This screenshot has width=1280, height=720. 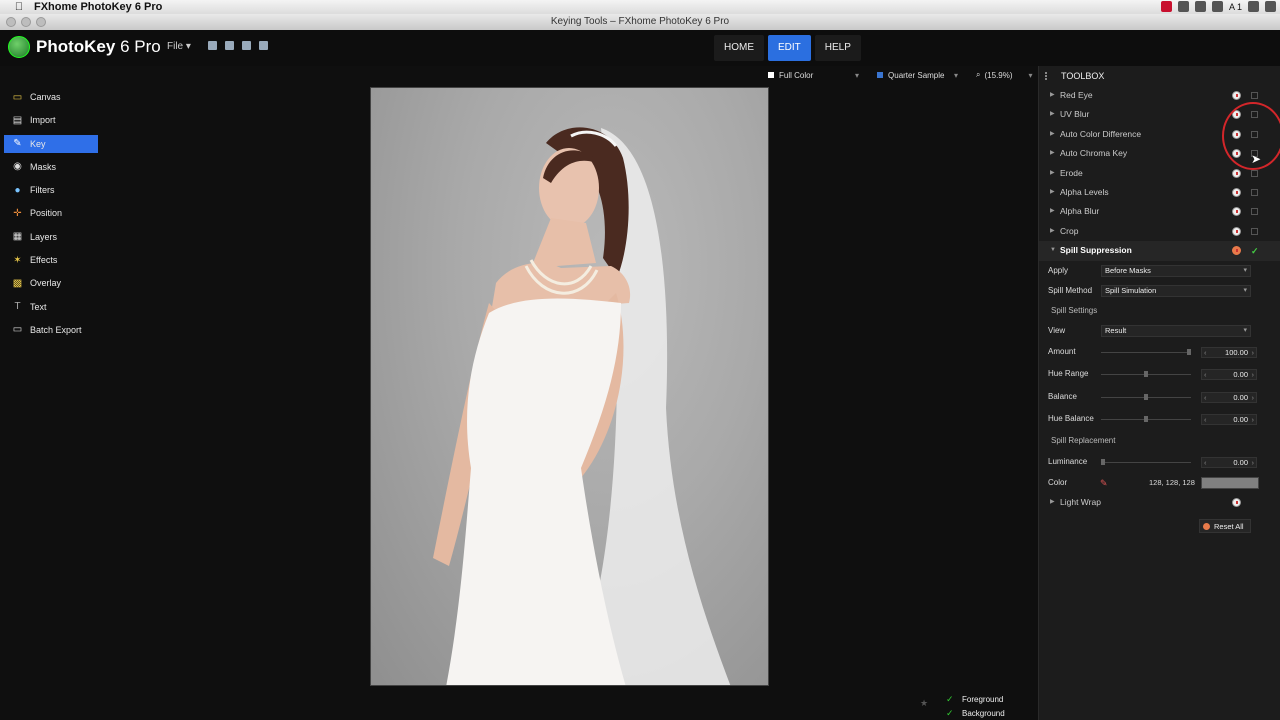 I want to click on tool-spill-suppression: ▼ Spill Suppression ✓, so click(x=1159, y=251).